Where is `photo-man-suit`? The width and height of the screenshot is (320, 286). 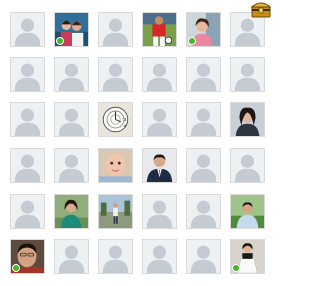 photo-man-suit is located at coordinates (159, 165).